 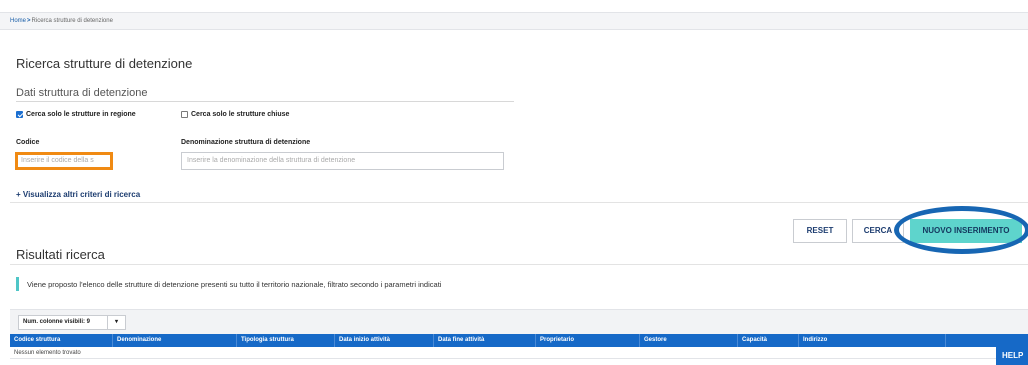 What do you see at coordinates (60, 254) in the screenshot?
I see `results-title: Risultati ricerca` at bounding box center [60, 254].